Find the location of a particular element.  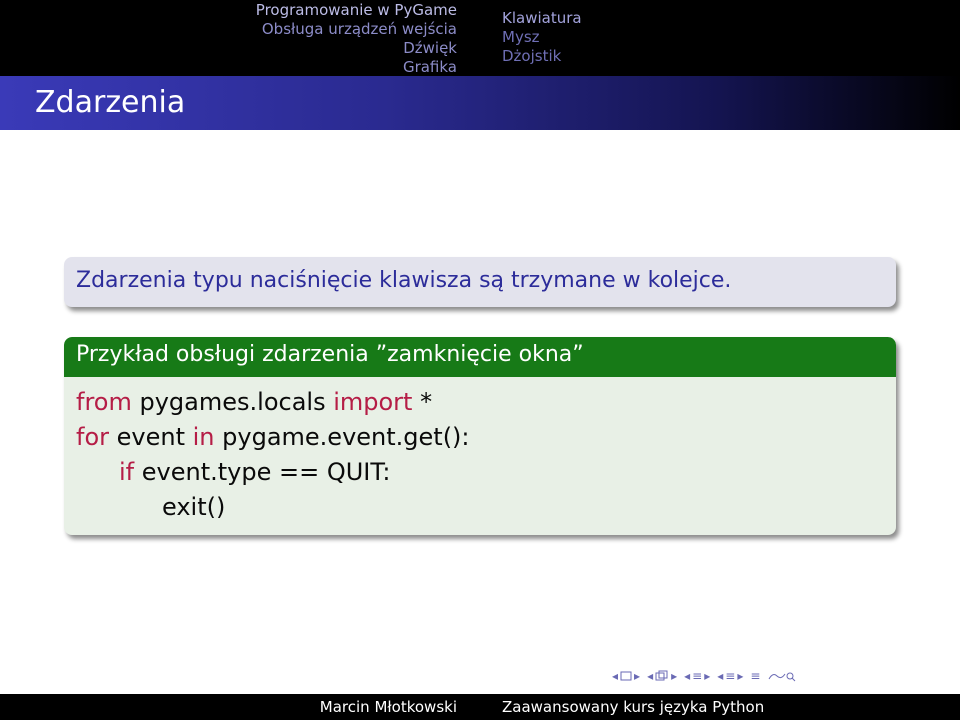

code-line: from pygames.locals import * is located at coordinates (480, 402).